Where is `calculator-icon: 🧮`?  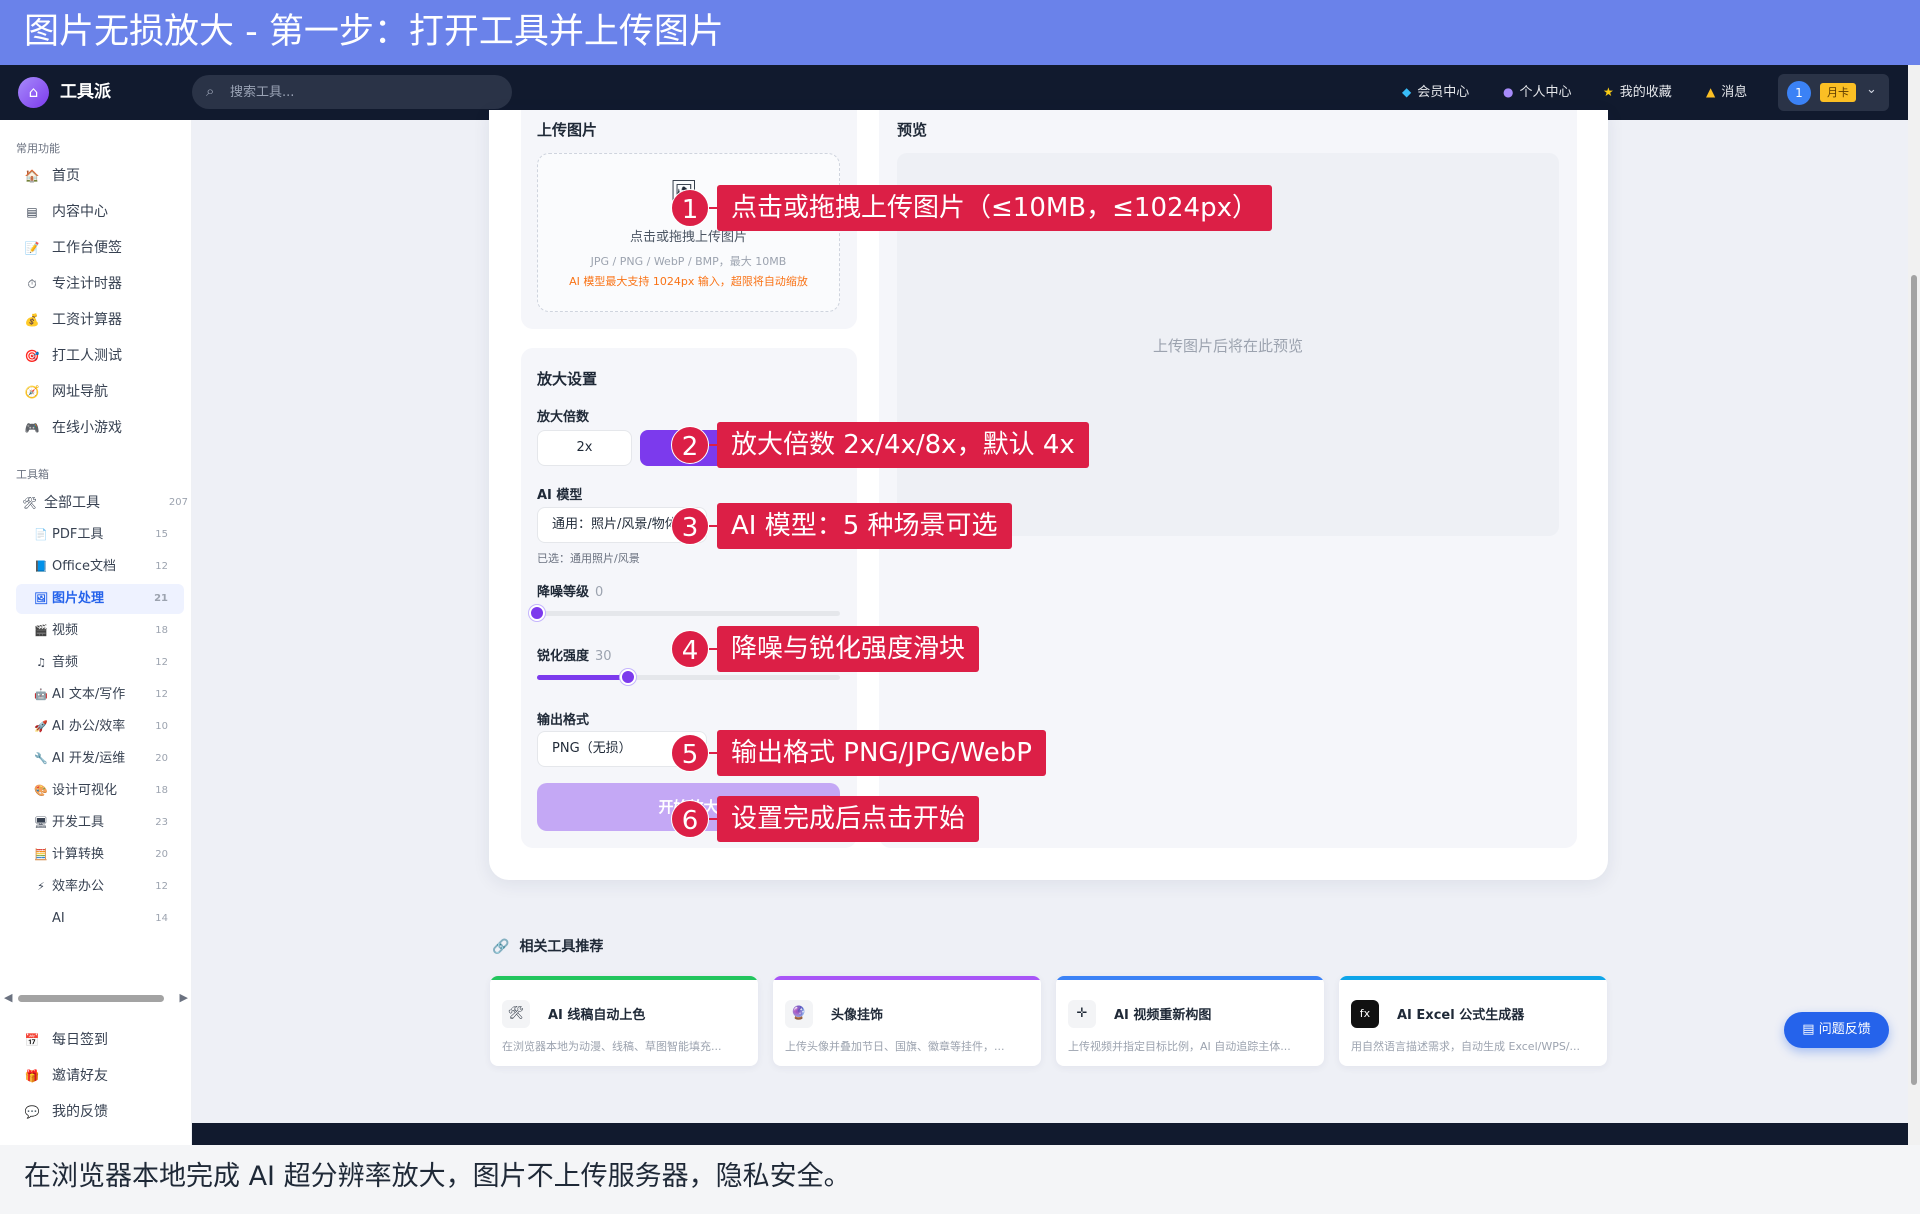
calculator-icon: 🧮 is located at coordinates (41, 854).